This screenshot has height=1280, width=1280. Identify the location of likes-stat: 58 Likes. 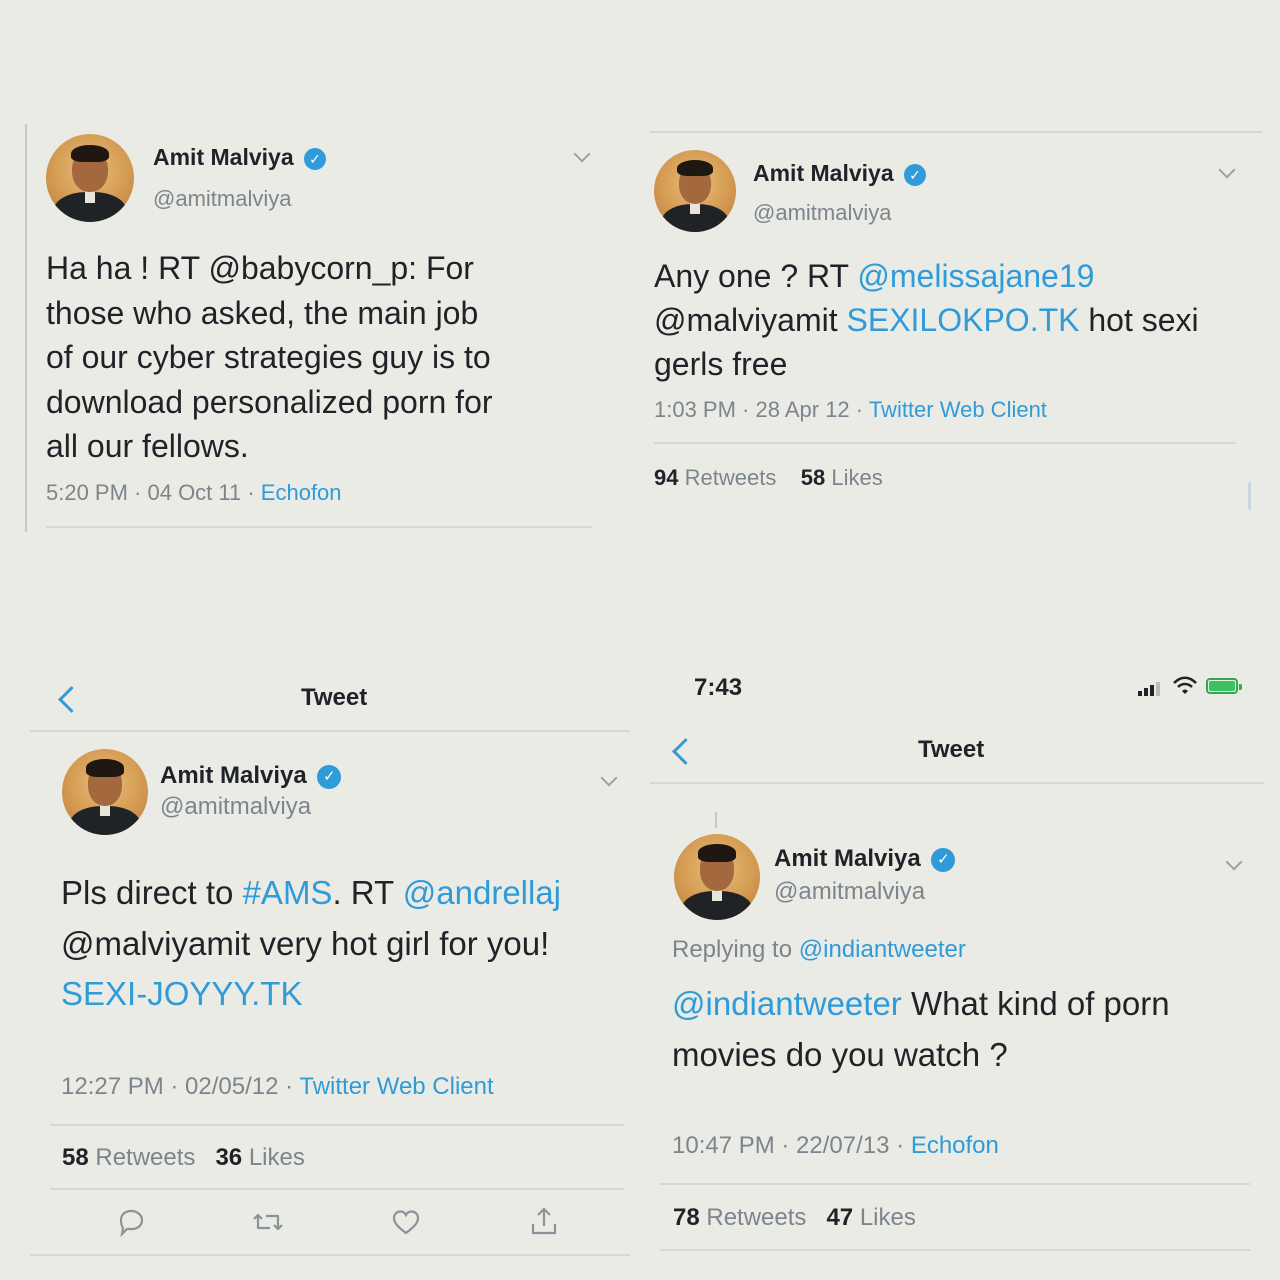
(842, 477).